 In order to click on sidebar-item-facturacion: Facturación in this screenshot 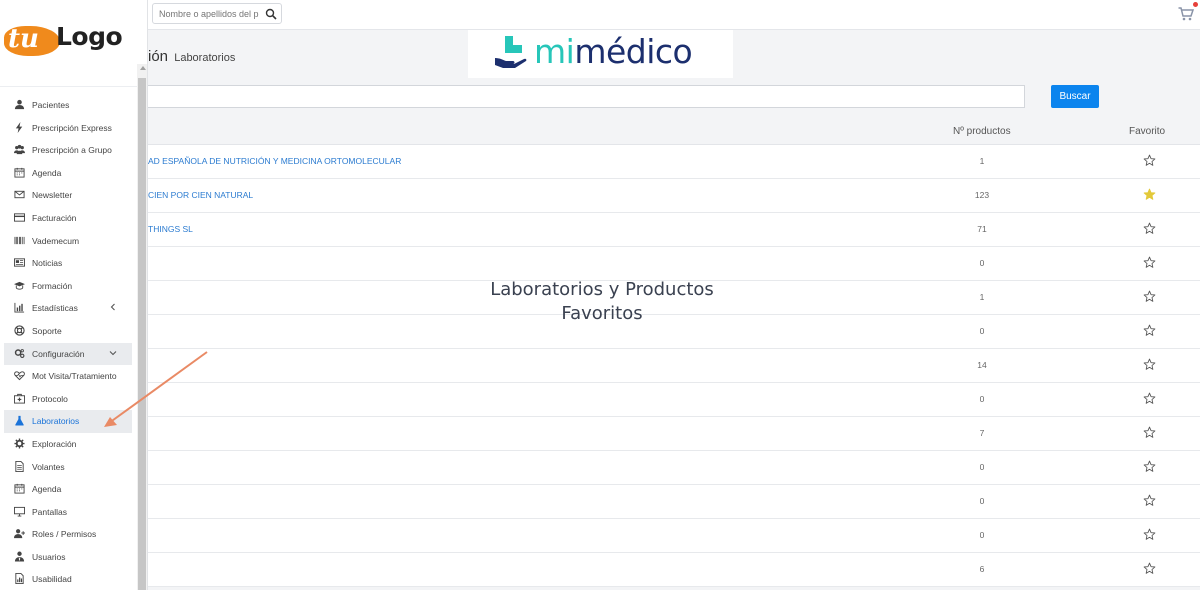, I will do `click(68, 218)`.